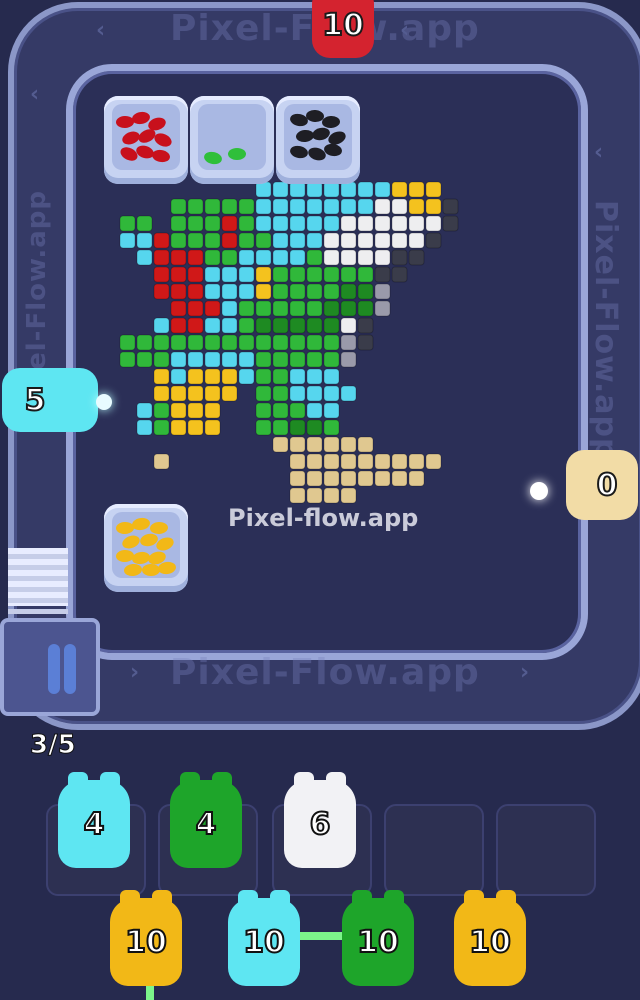 Image resolution: width=640 pixels, height=1000 pixels. What do you see at coordinates (378, 938) in the screenshot?
I see `reserve-shooter-green: 10` at bounding box center [378, 938].